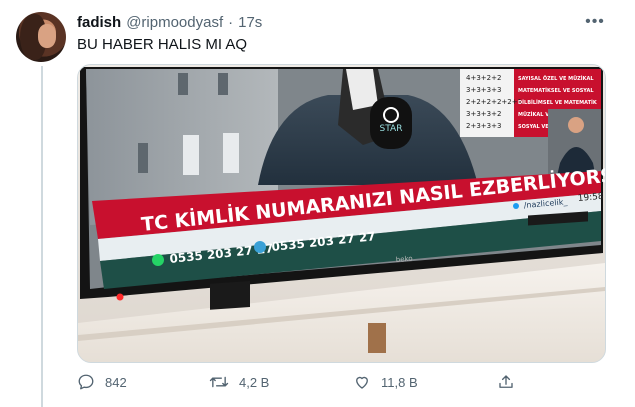 The image size is (635, 407). I want to click on tweet-header: fadish @ripmoodyasf · 17s, so click(169, 22).